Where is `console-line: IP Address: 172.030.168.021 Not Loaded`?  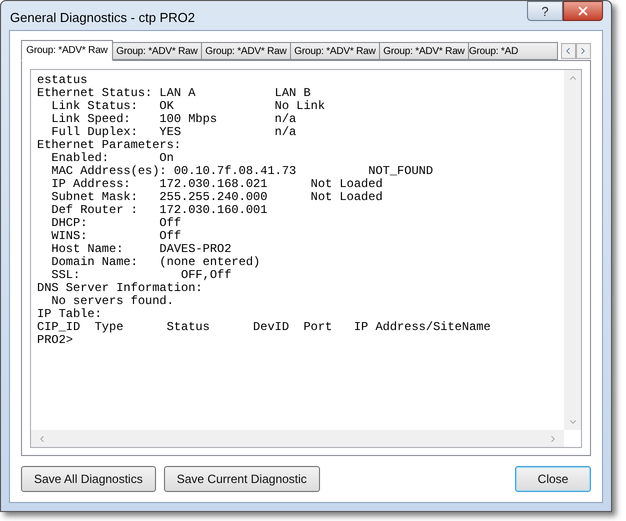
console-line: IP Address: 172.030.168.021 Not Loaded is located at coordinates (216, 184).